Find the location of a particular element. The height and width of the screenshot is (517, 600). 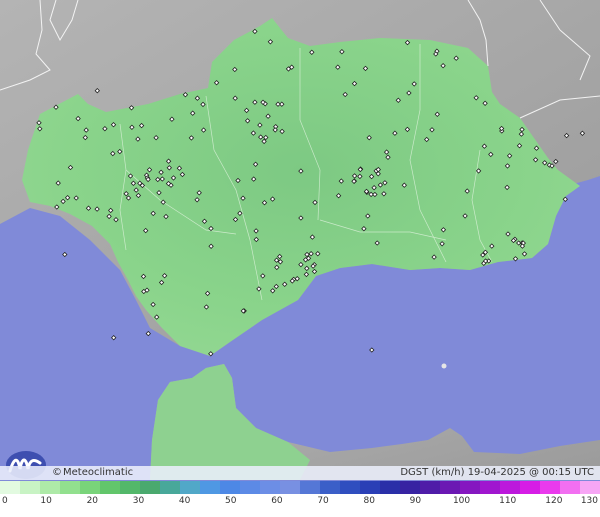

legend-tick-label: 40 is located at coordinates (184, 501).